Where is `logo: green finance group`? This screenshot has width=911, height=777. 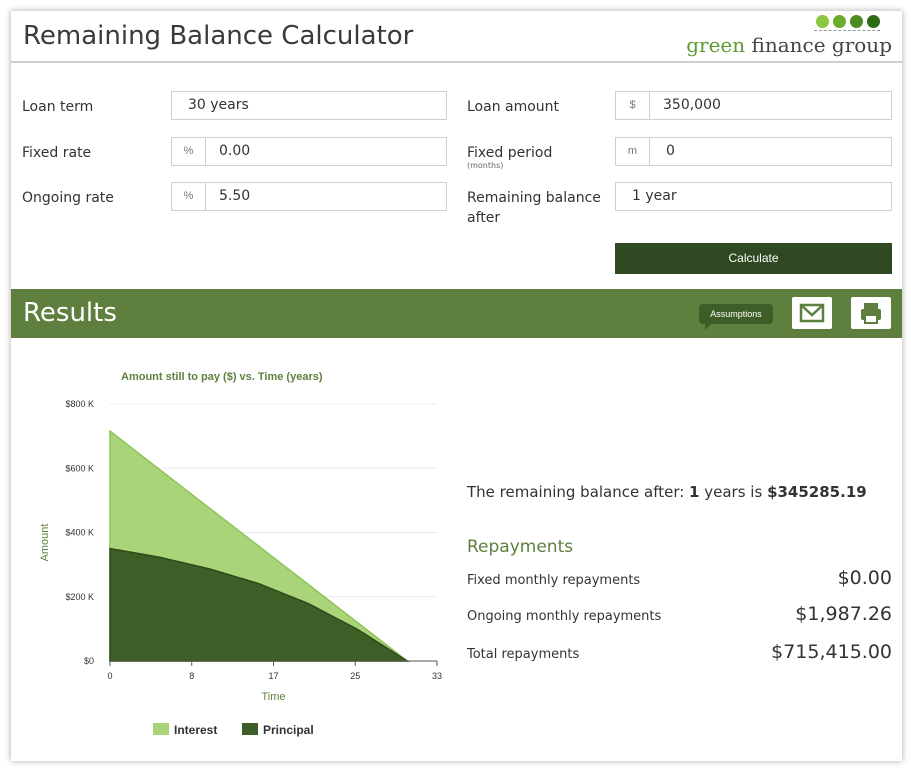 logo: green finance group is located at coordinates (789, 37).